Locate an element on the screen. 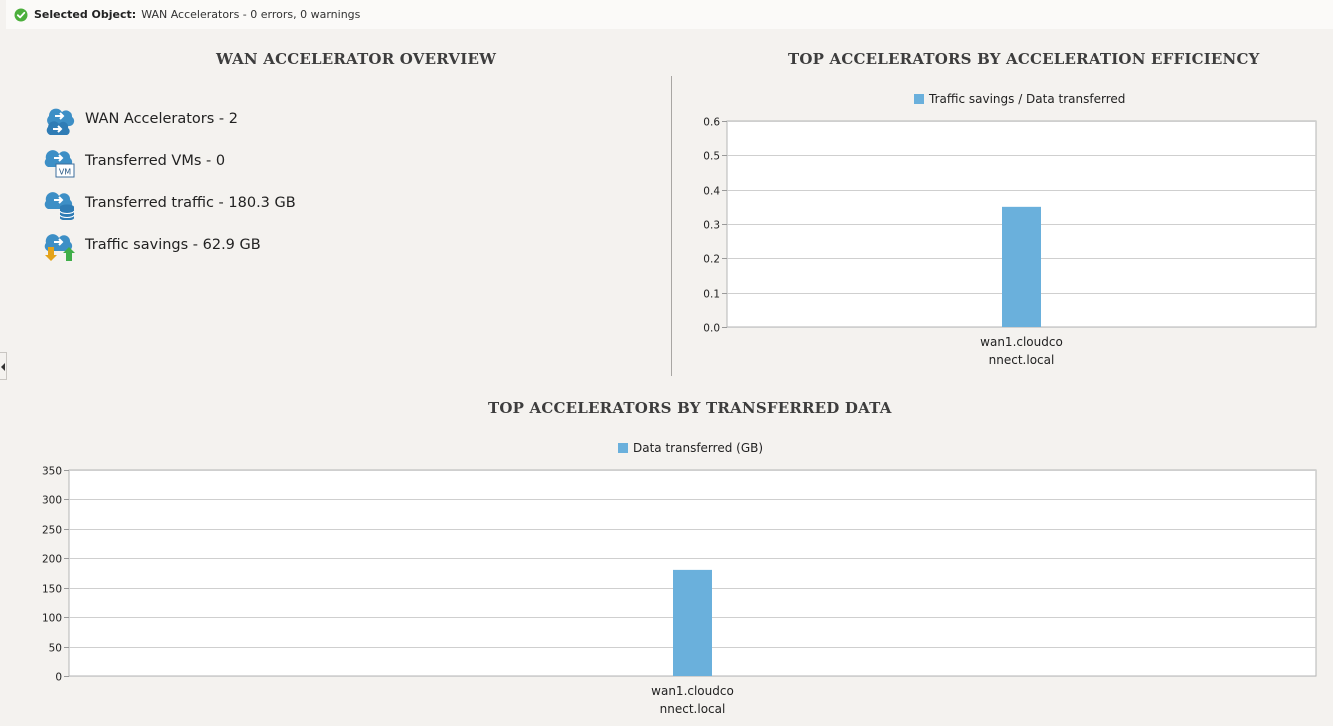 The image size is (1333, 726). transferred-y-tick-label: 250 is located at coordinates (52, 531).